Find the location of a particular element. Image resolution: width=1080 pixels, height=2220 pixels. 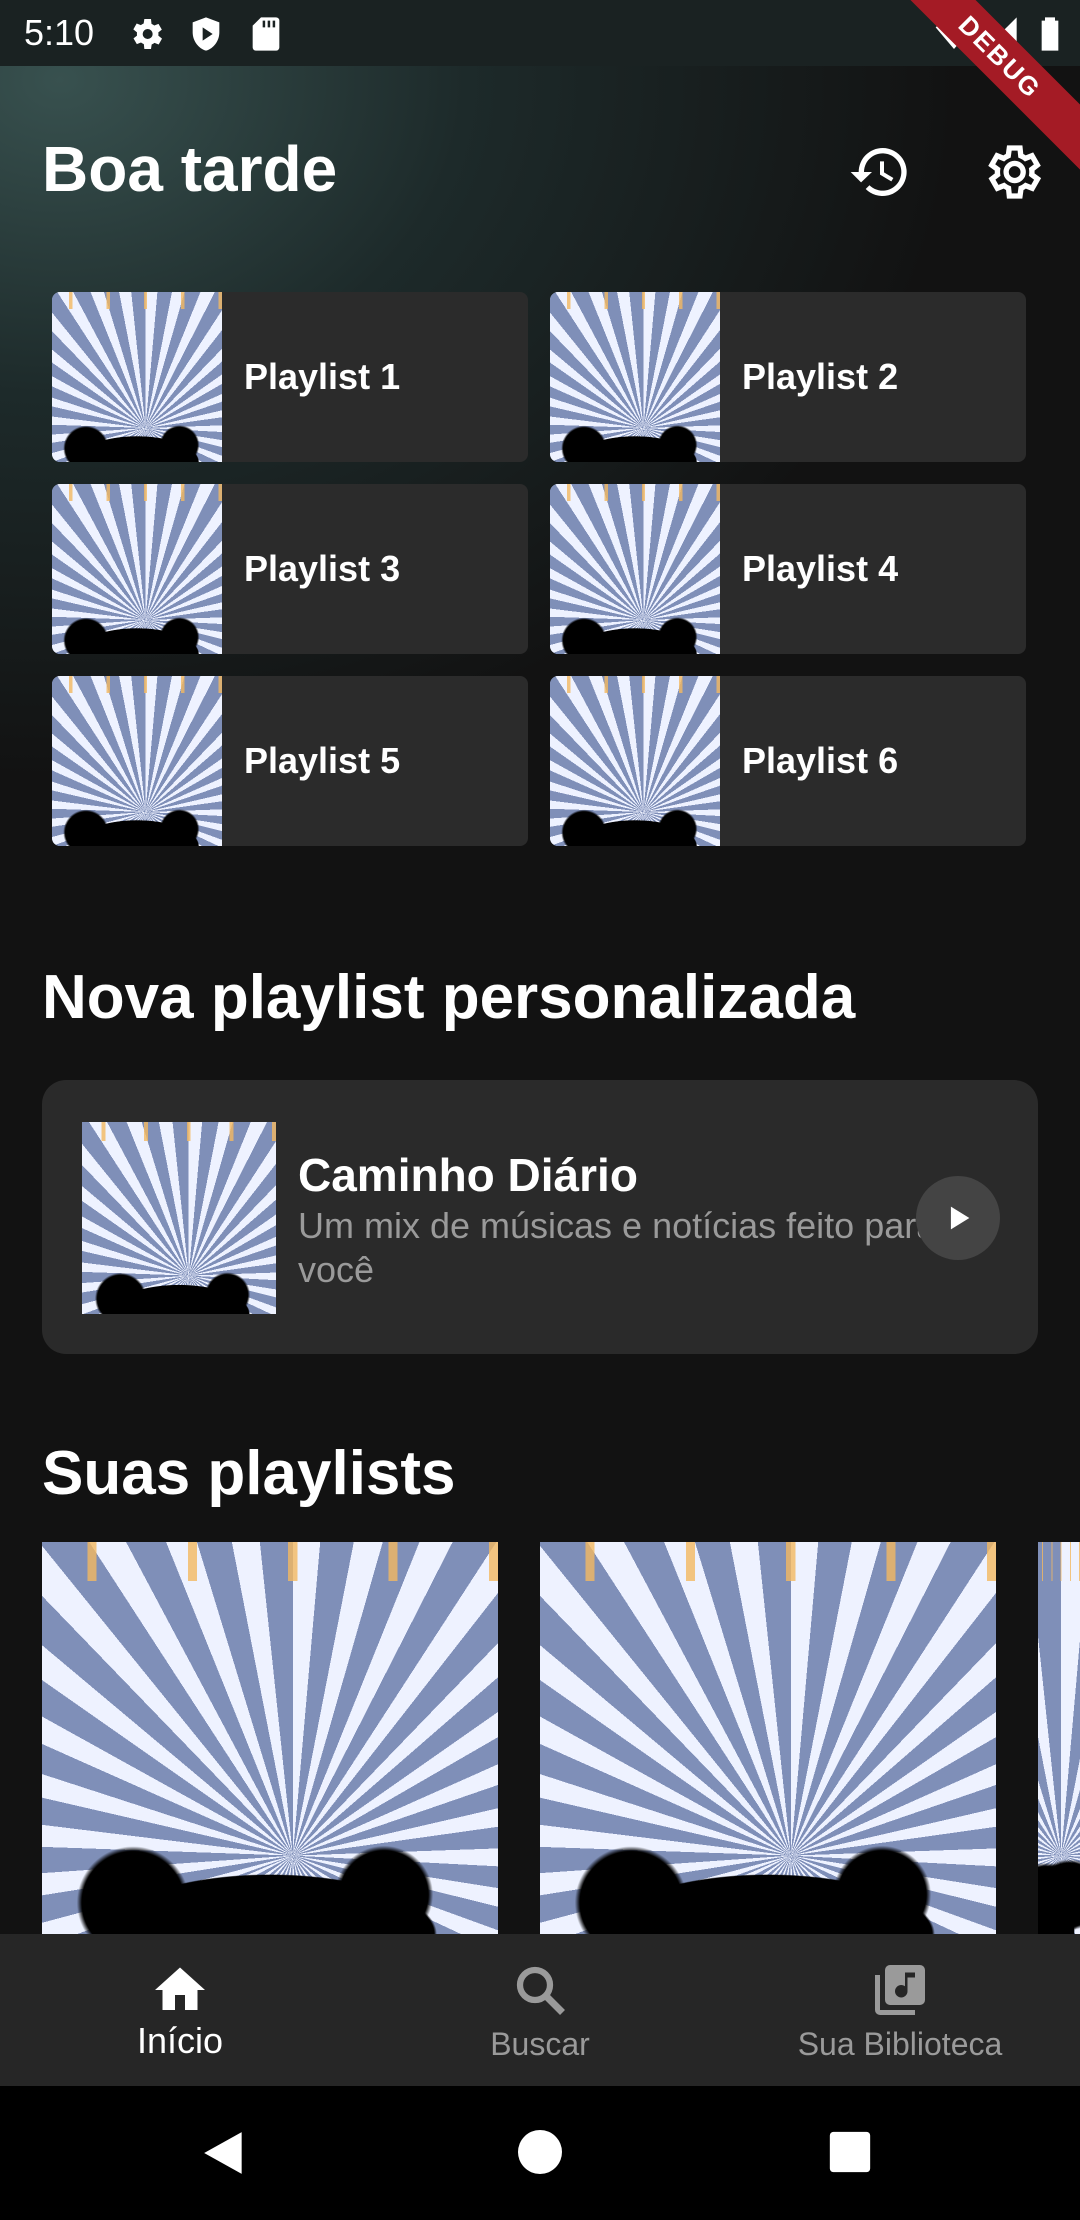

system-navigation-bar is located at coordinates (540, 2153).